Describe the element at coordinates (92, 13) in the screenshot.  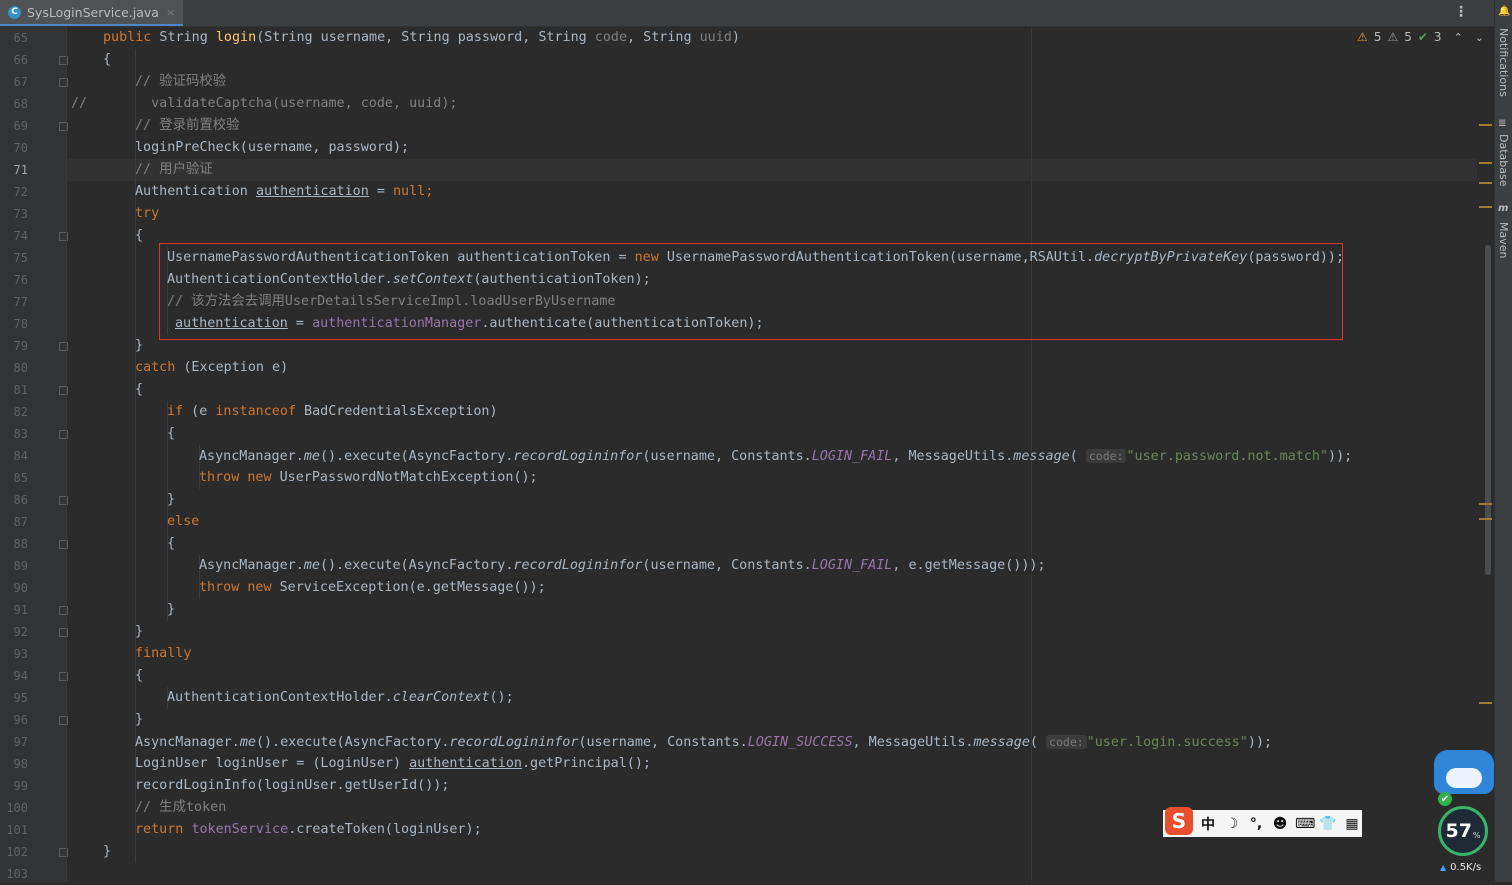
I see `tab-syslogin-service: C SysLoginService.java ×` at that location.